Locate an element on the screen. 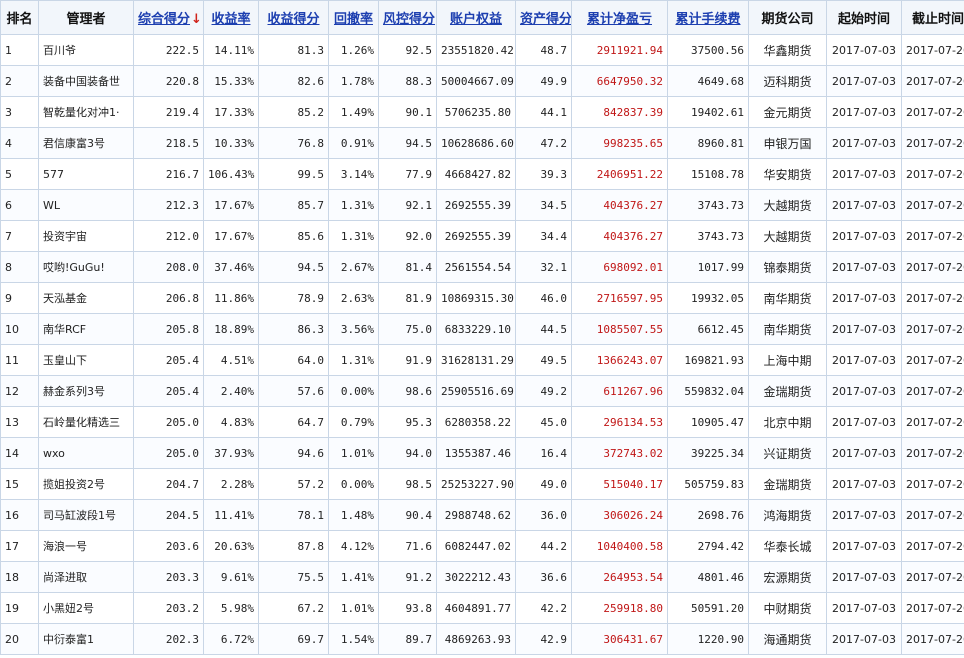 The width and height of the screenshot is (964, 658). header-cumulative-fees: 累计手续费 is located at coordinates (708, 17).